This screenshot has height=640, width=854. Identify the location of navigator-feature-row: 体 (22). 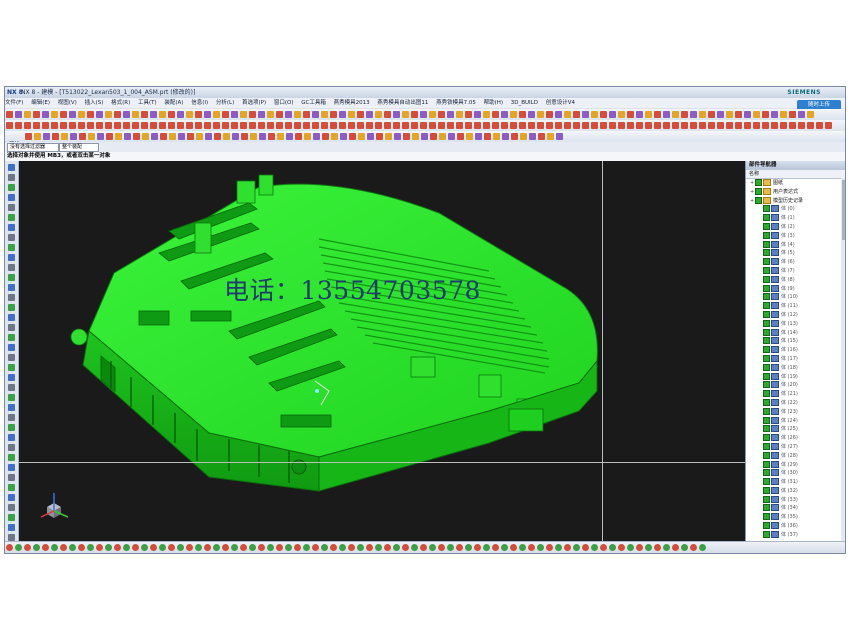
(795, 403).